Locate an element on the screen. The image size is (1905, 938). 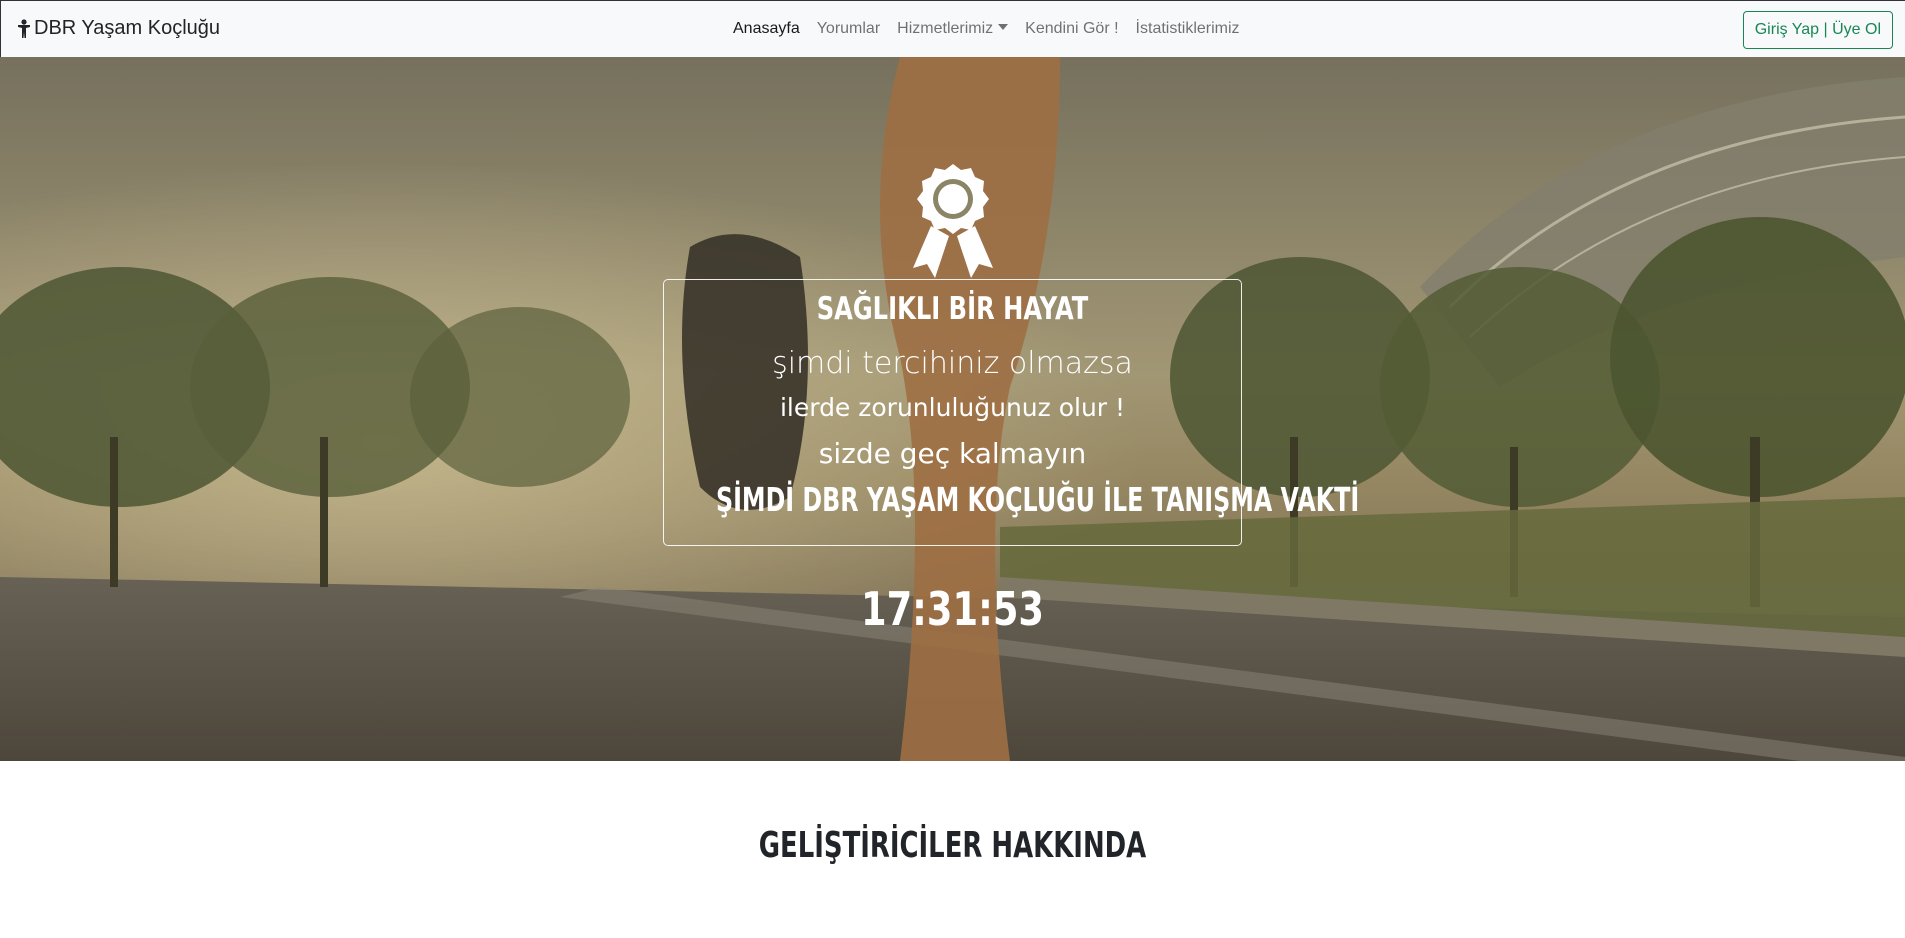
award-ribbon-icon is located at coordinates (953, 221).